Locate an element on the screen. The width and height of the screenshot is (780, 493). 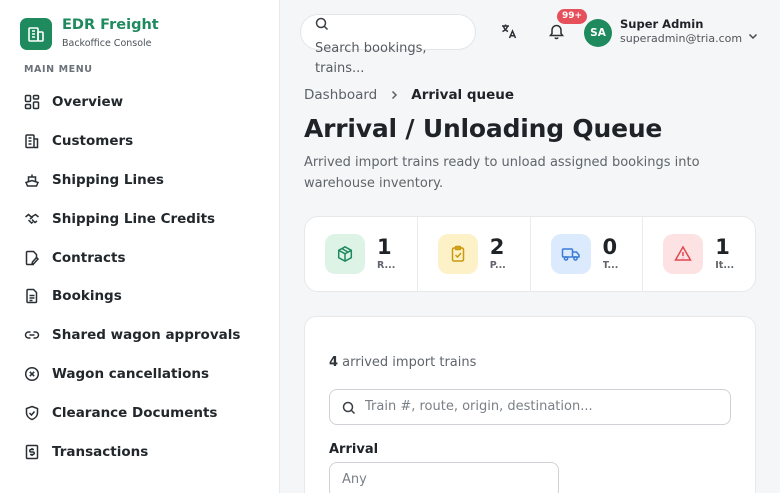
brand-name: EDR Freight is located at coordinates (110, 25).